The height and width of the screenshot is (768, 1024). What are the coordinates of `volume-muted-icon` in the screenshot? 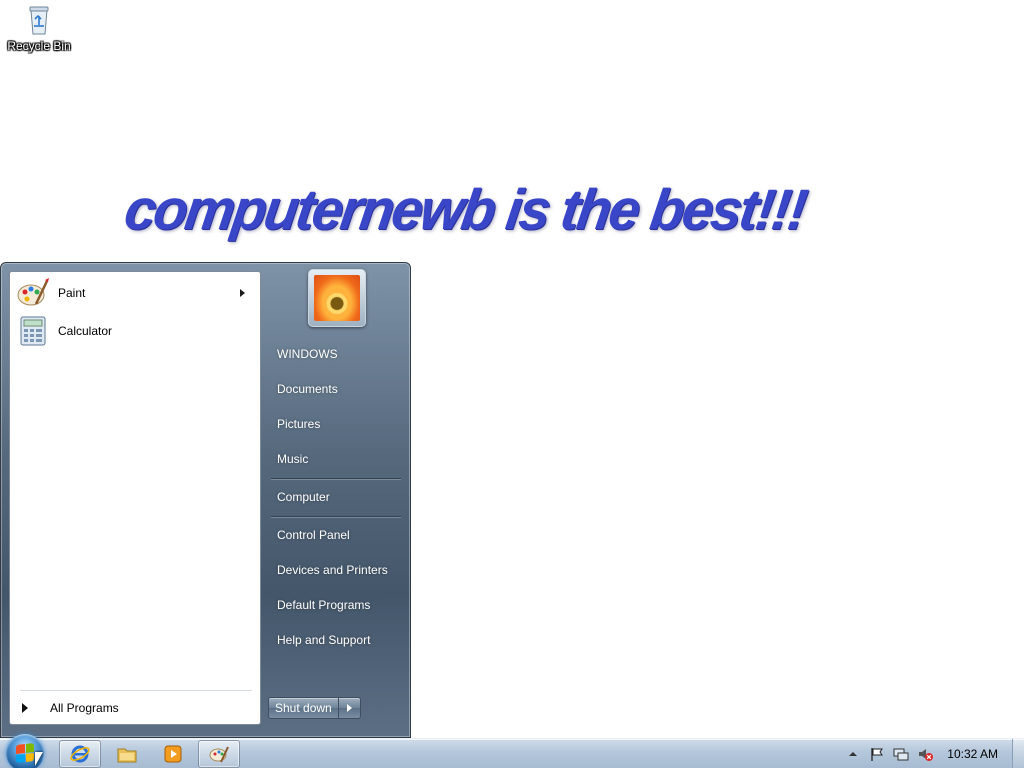 It's located at (925, 754).